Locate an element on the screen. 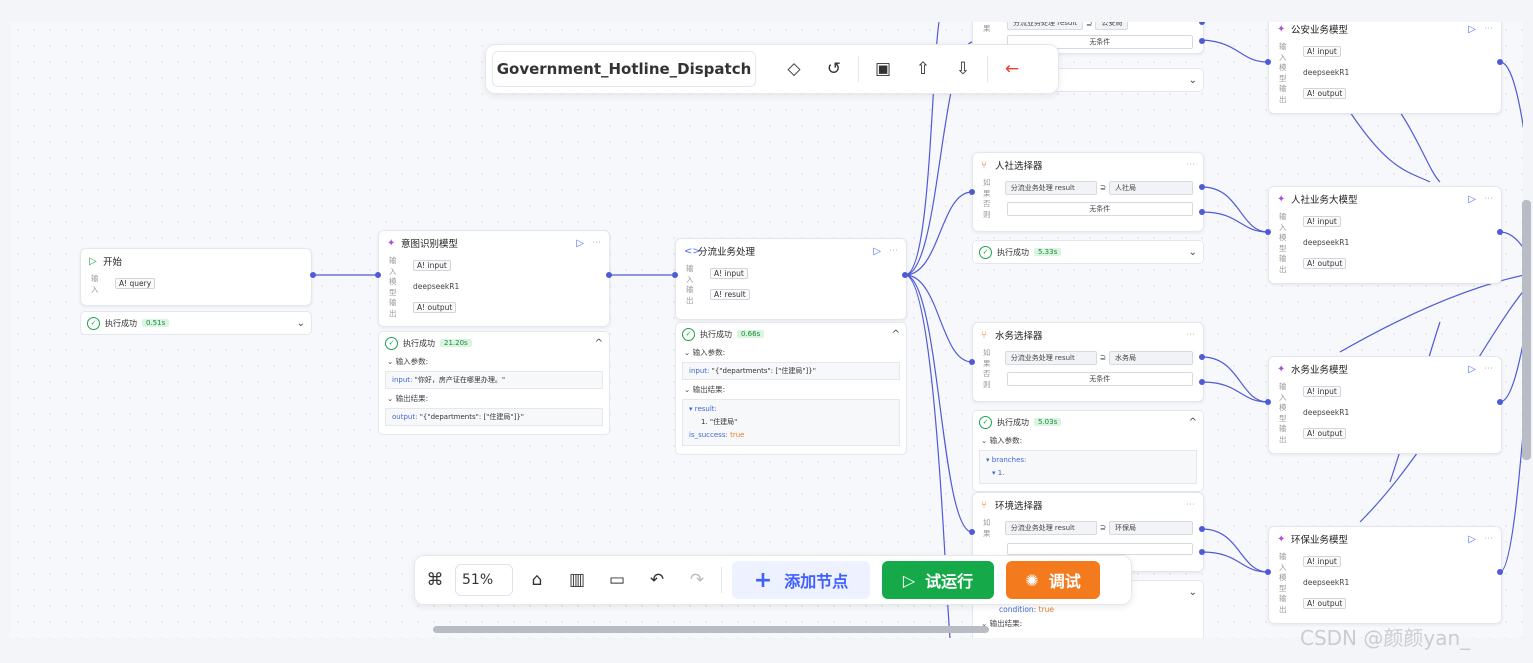  upload-icon: ⇧ is located at coordinates (923, 69).